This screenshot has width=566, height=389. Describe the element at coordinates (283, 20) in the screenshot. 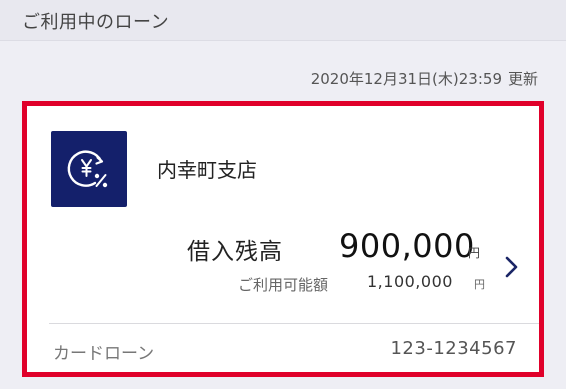

I see `section-header: ご利用中のローン` at that location.